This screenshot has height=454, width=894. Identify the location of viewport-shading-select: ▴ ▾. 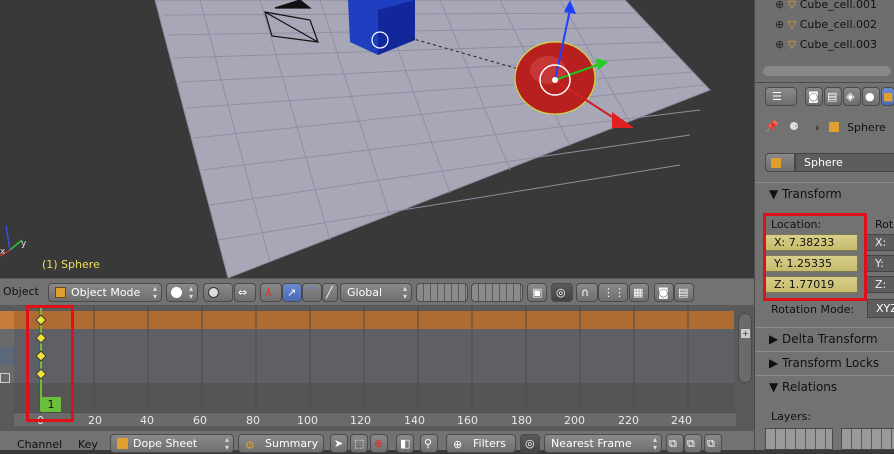
(182, 292).